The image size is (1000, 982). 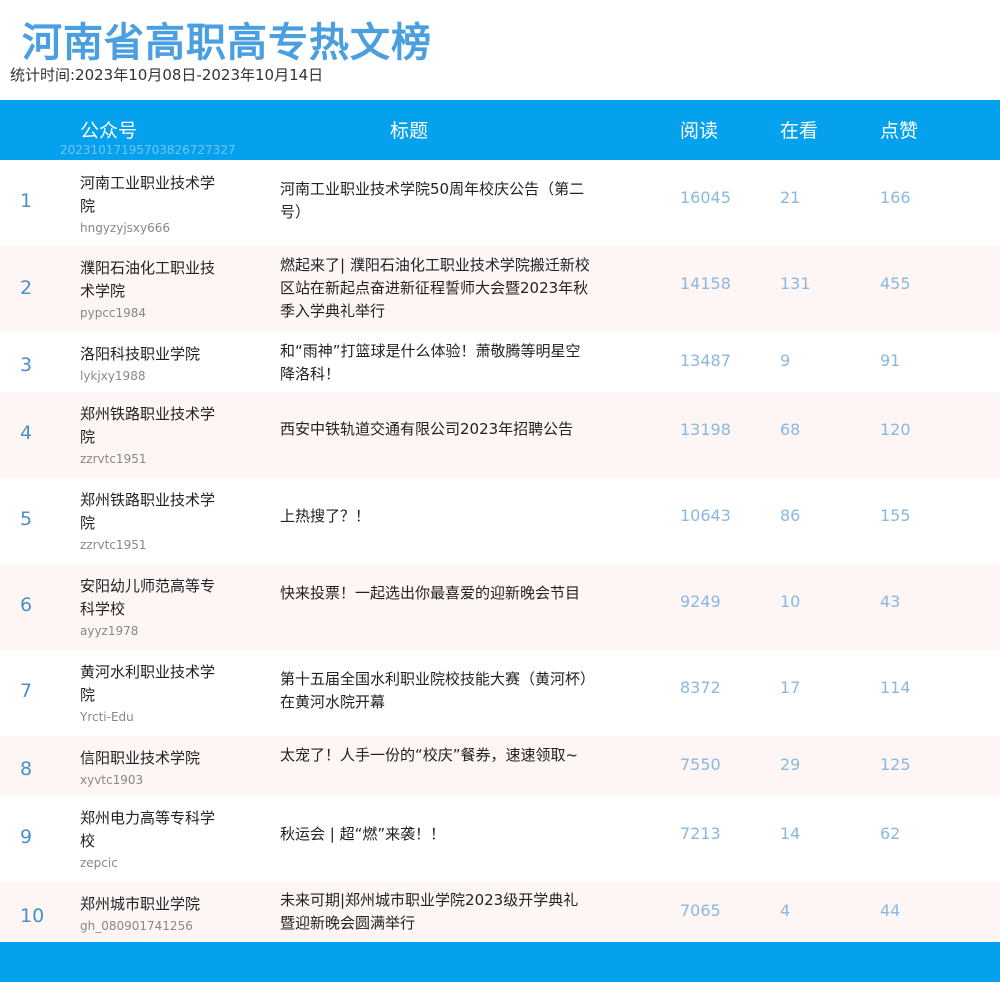 I want to click on watch-count: 9, so click(x=785, y=360).